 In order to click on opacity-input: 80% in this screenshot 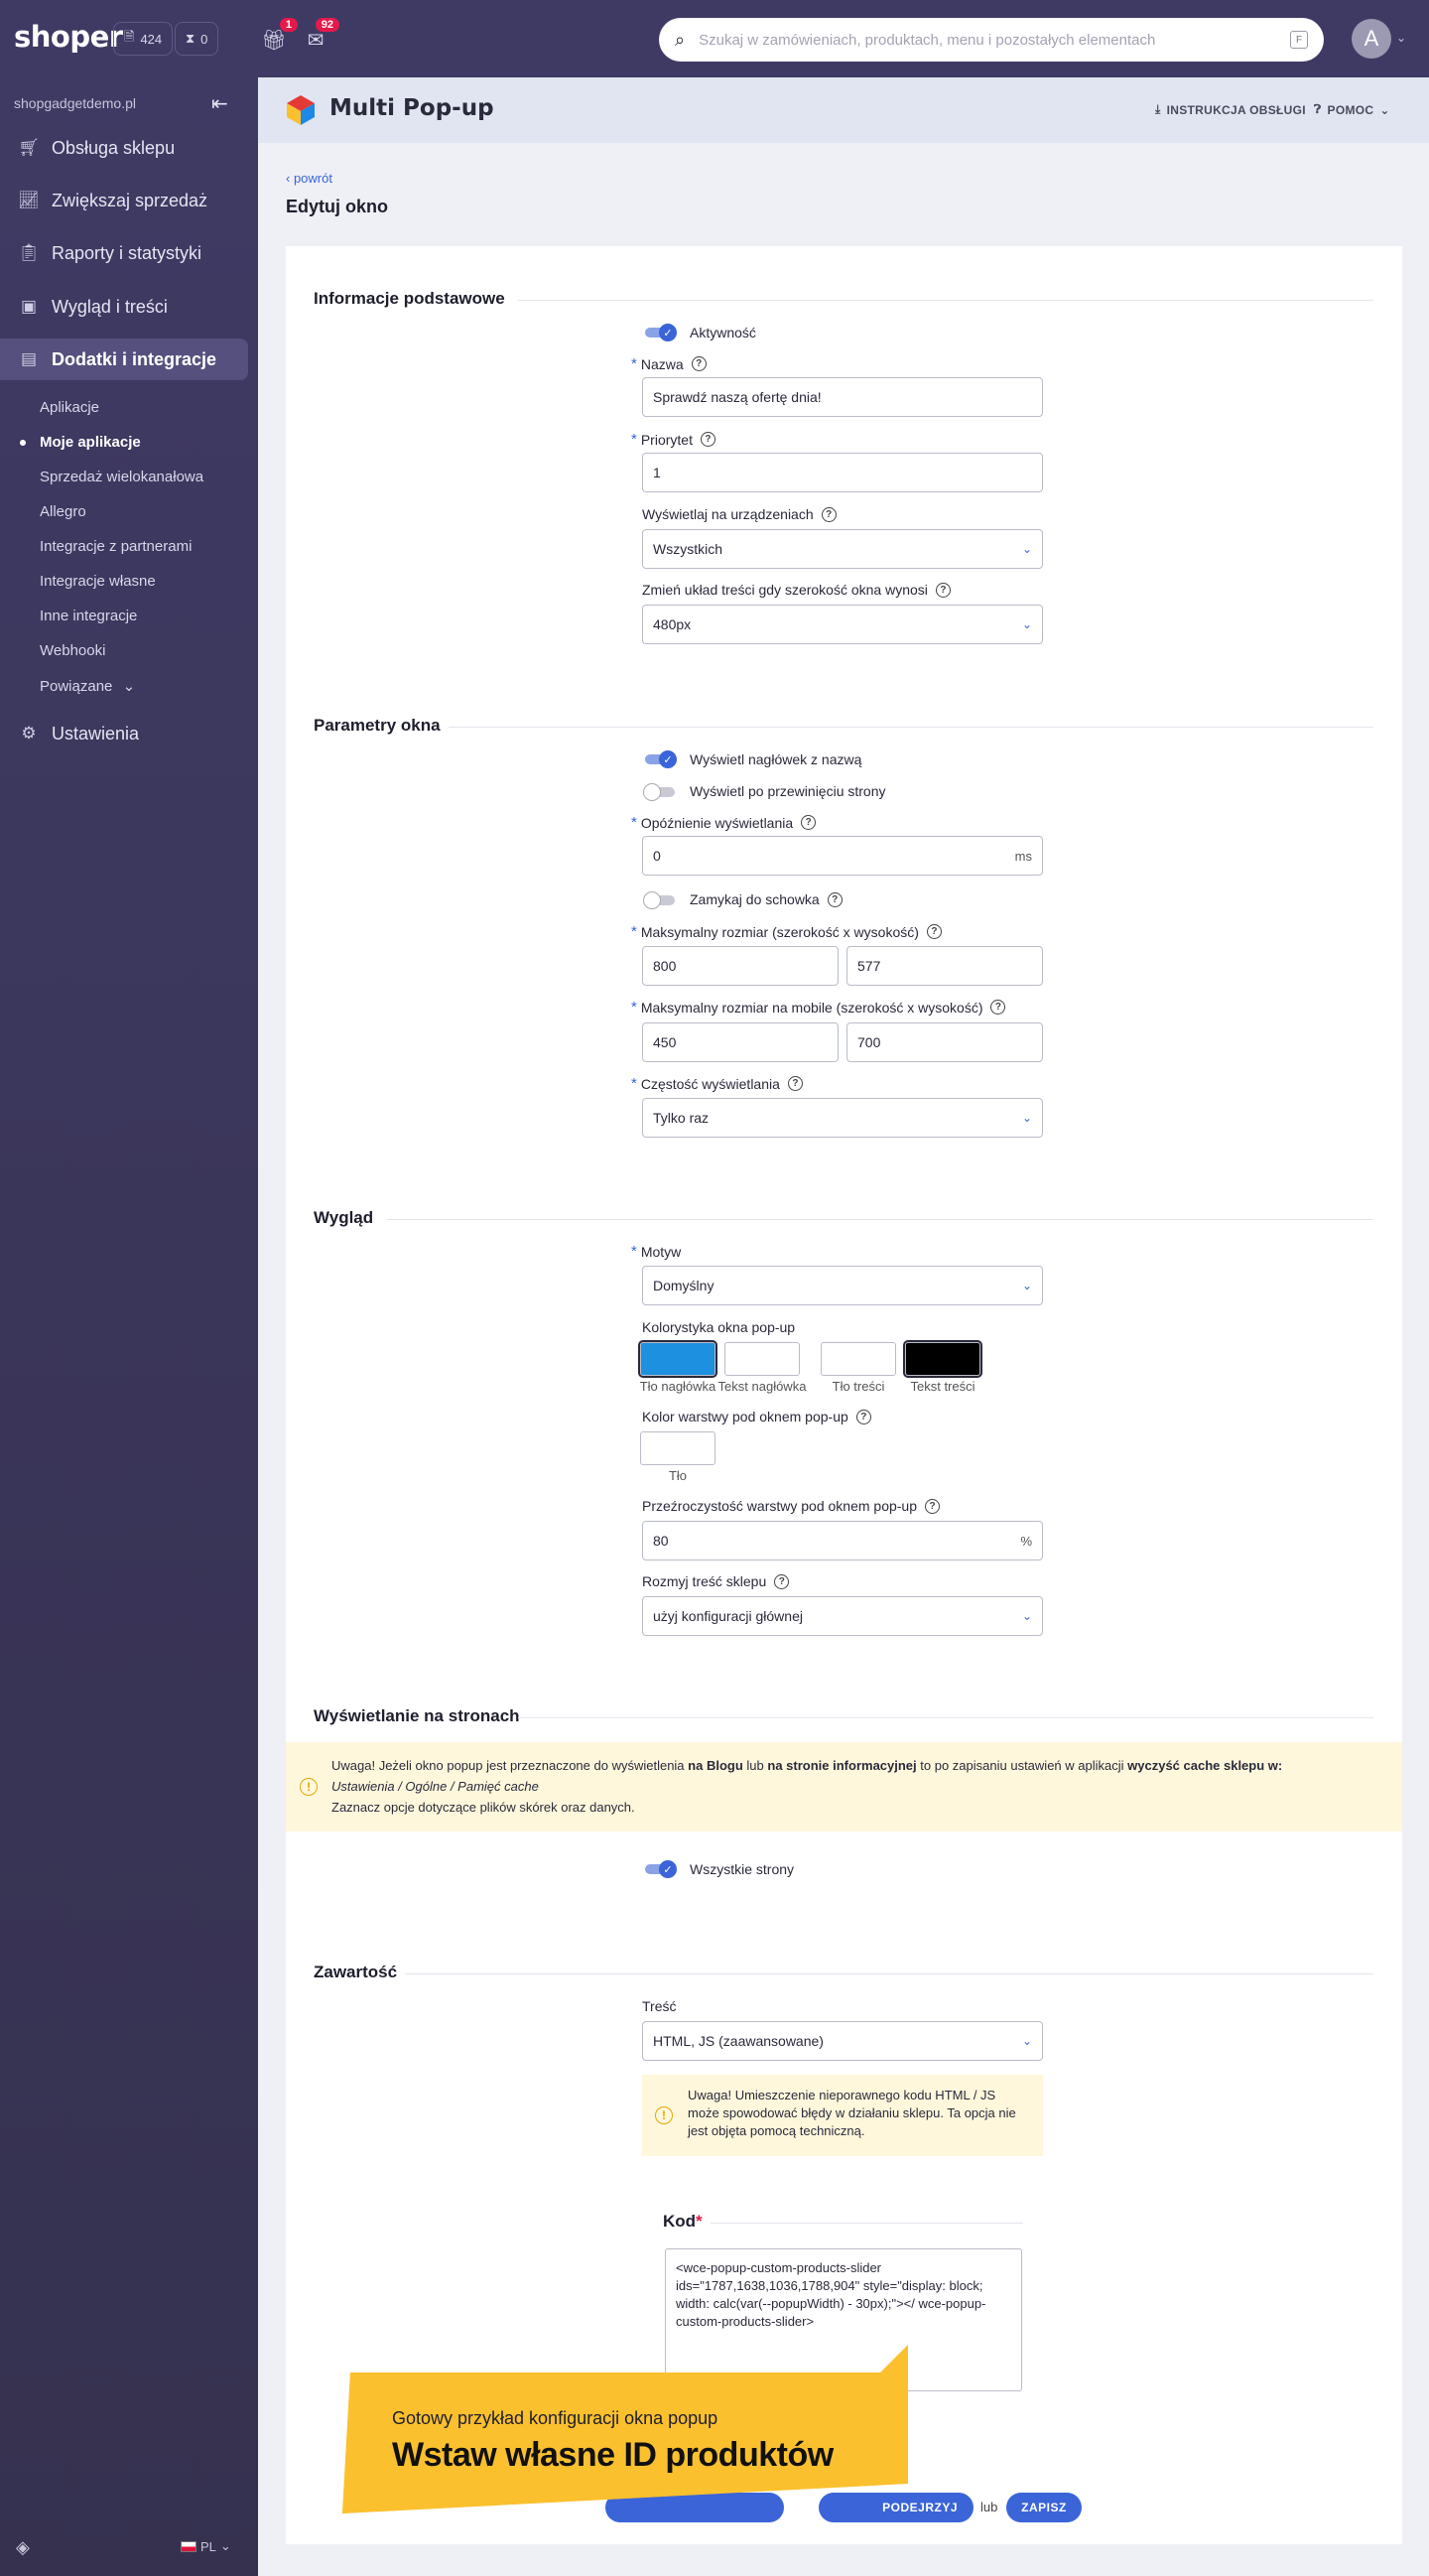, I will do `click(842, 1540)`.